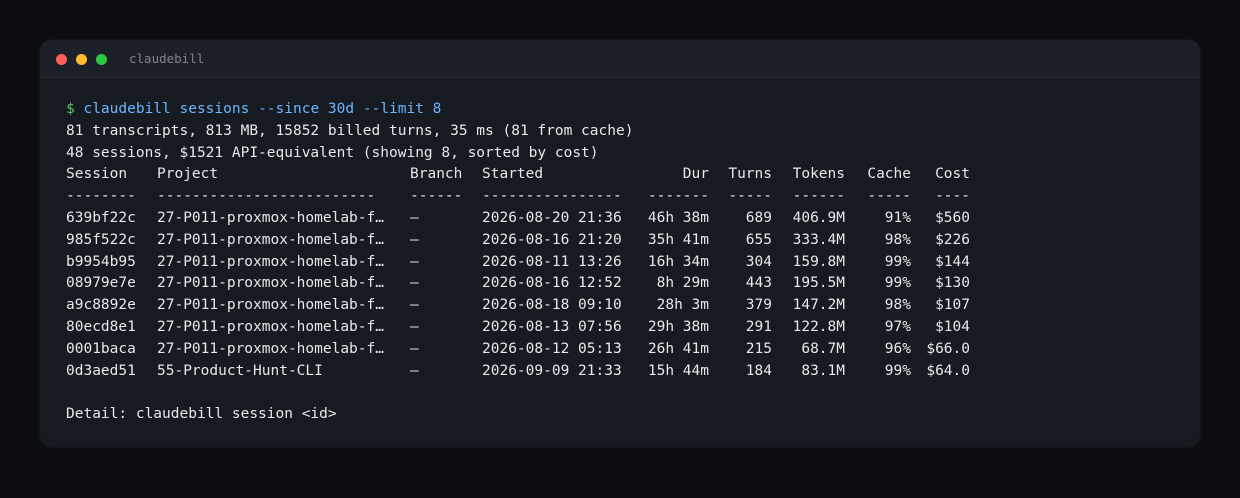  Describe the element at coordinates (682, 283) in the screenshot. I see `cell-dur: 8h 29m` at that location.